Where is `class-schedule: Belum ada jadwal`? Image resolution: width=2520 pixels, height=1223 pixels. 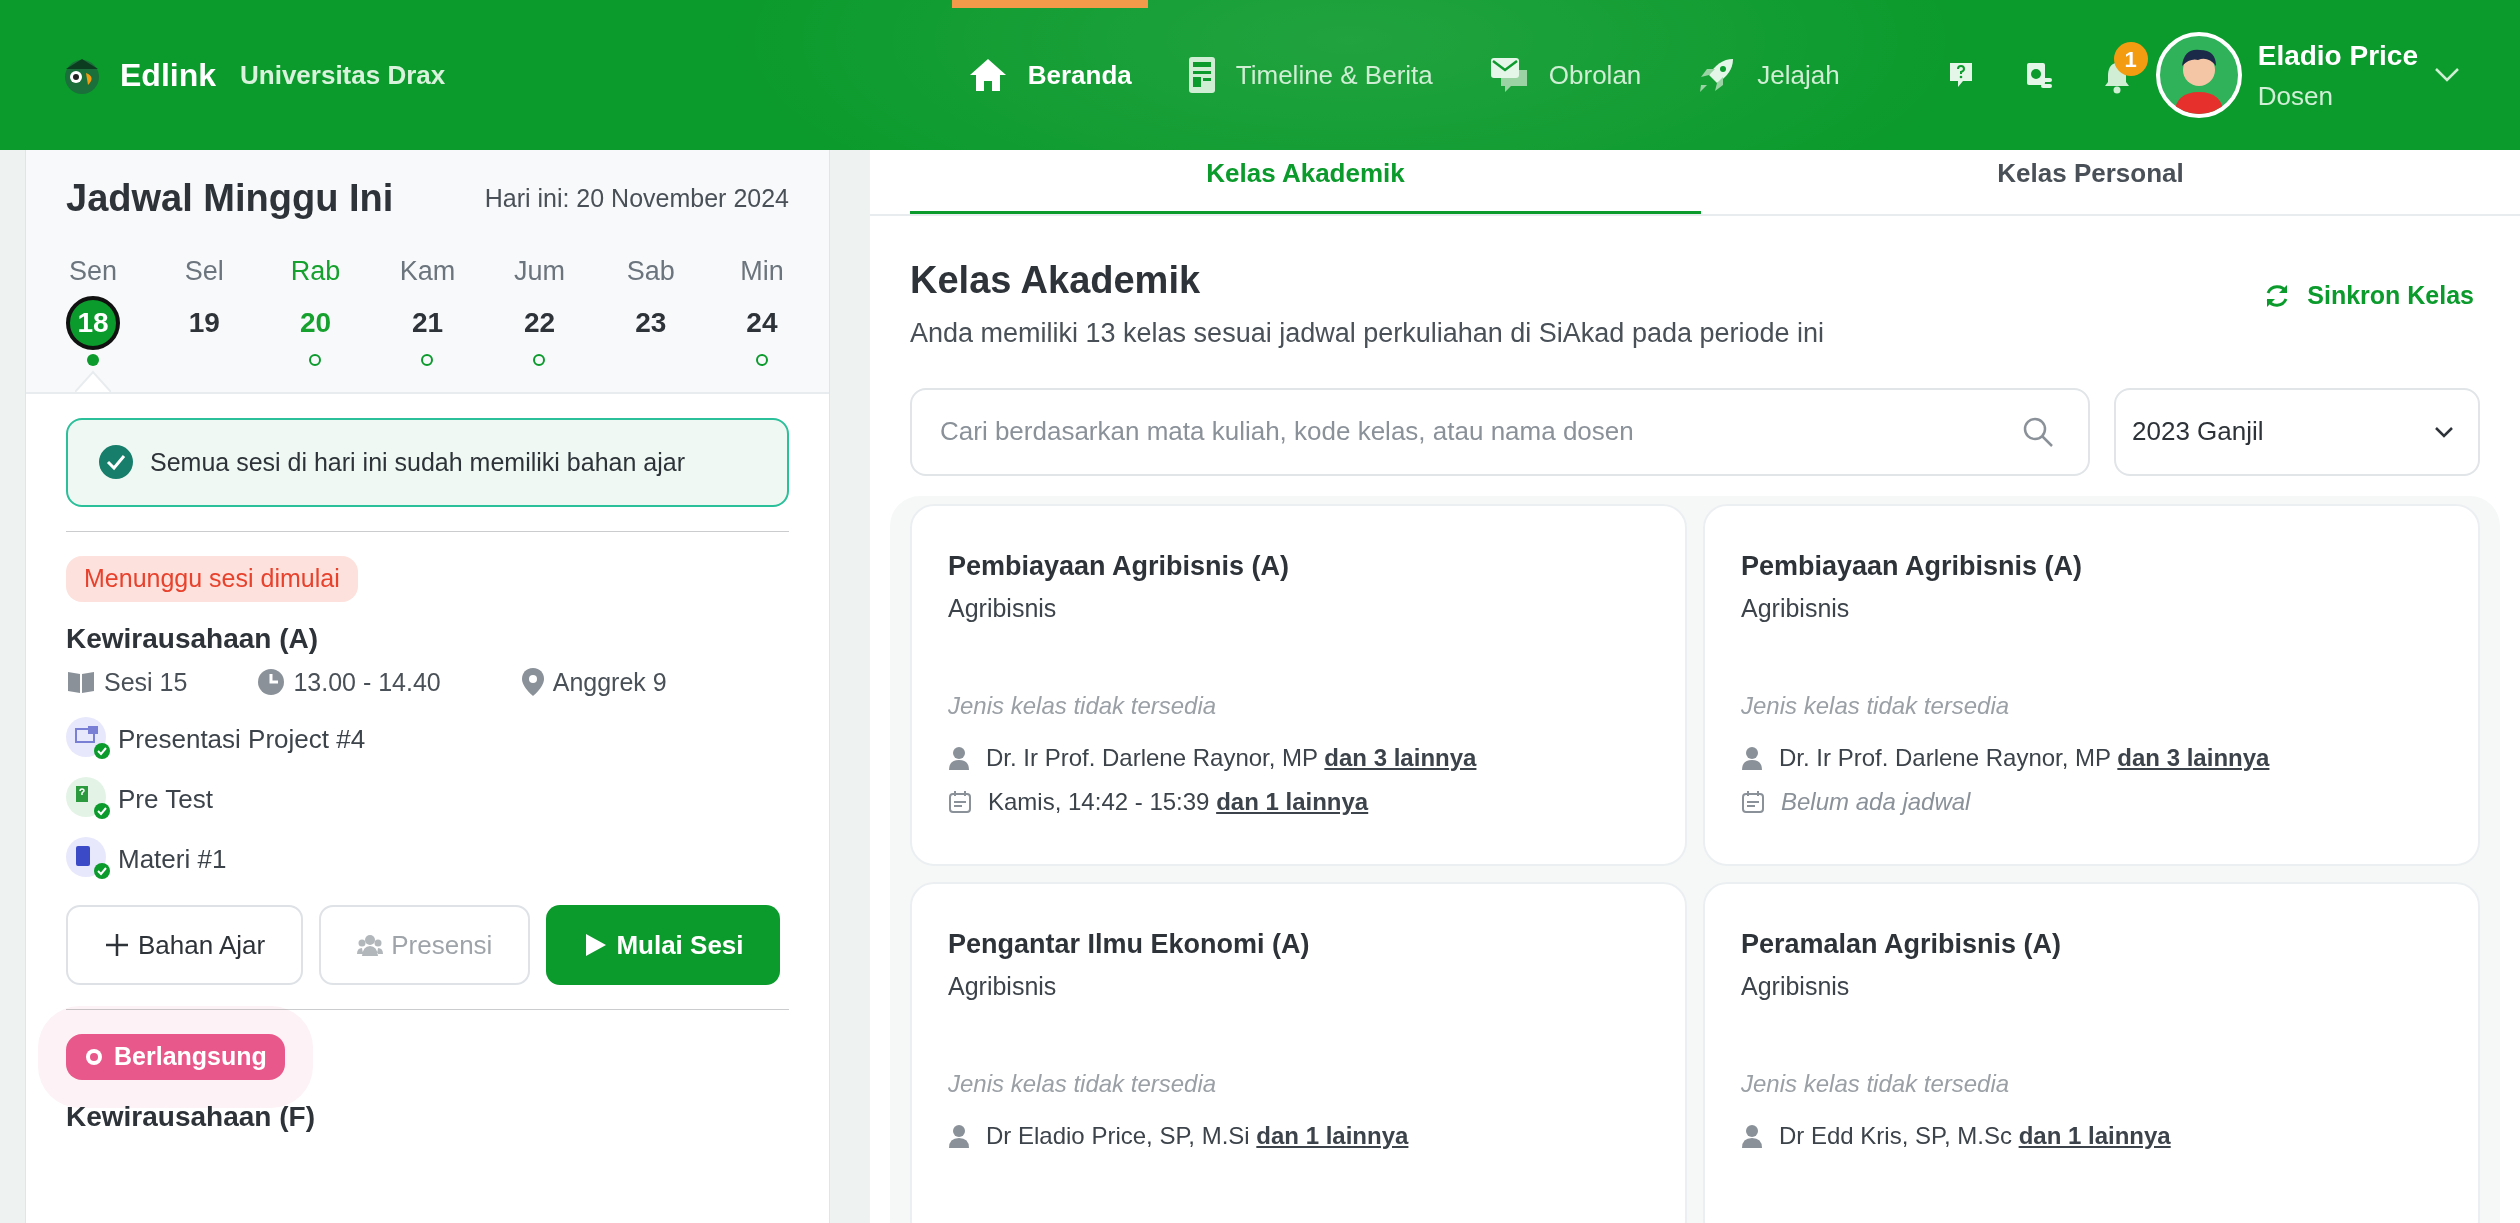 class-schedule: Belum ada jadwal is located at coordinates (1876, 801).